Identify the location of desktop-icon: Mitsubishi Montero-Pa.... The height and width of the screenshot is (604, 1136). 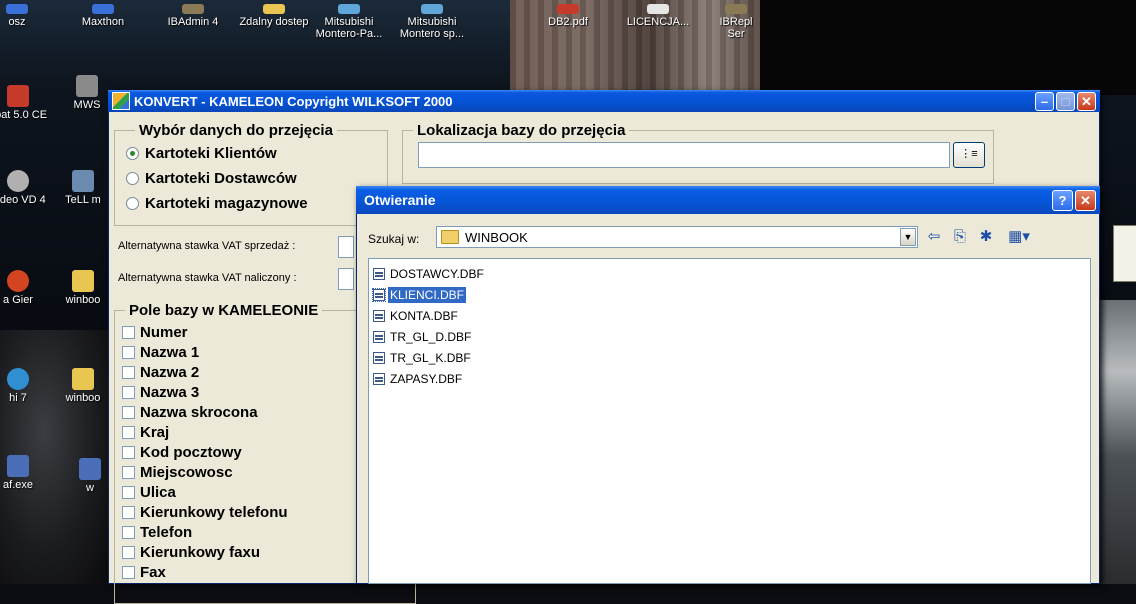
(349, 22).